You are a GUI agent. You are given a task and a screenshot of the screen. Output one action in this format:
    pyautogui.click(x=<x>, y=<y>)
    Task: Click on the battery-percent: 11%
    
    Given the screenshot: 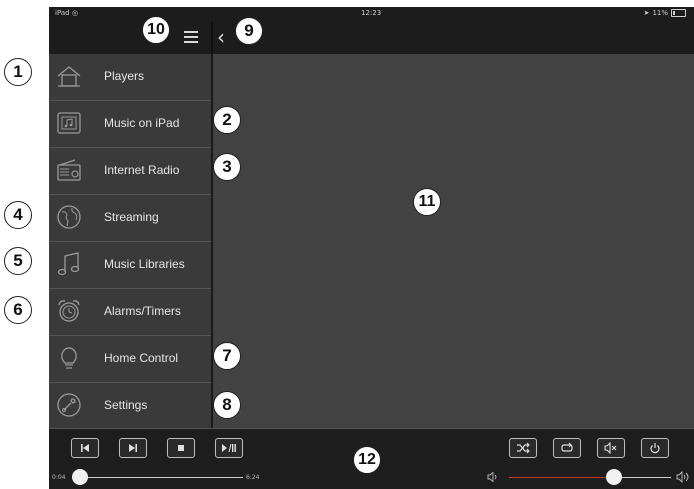 What is the action you would take?
    pyautogui.click(x=660, y=13)
    